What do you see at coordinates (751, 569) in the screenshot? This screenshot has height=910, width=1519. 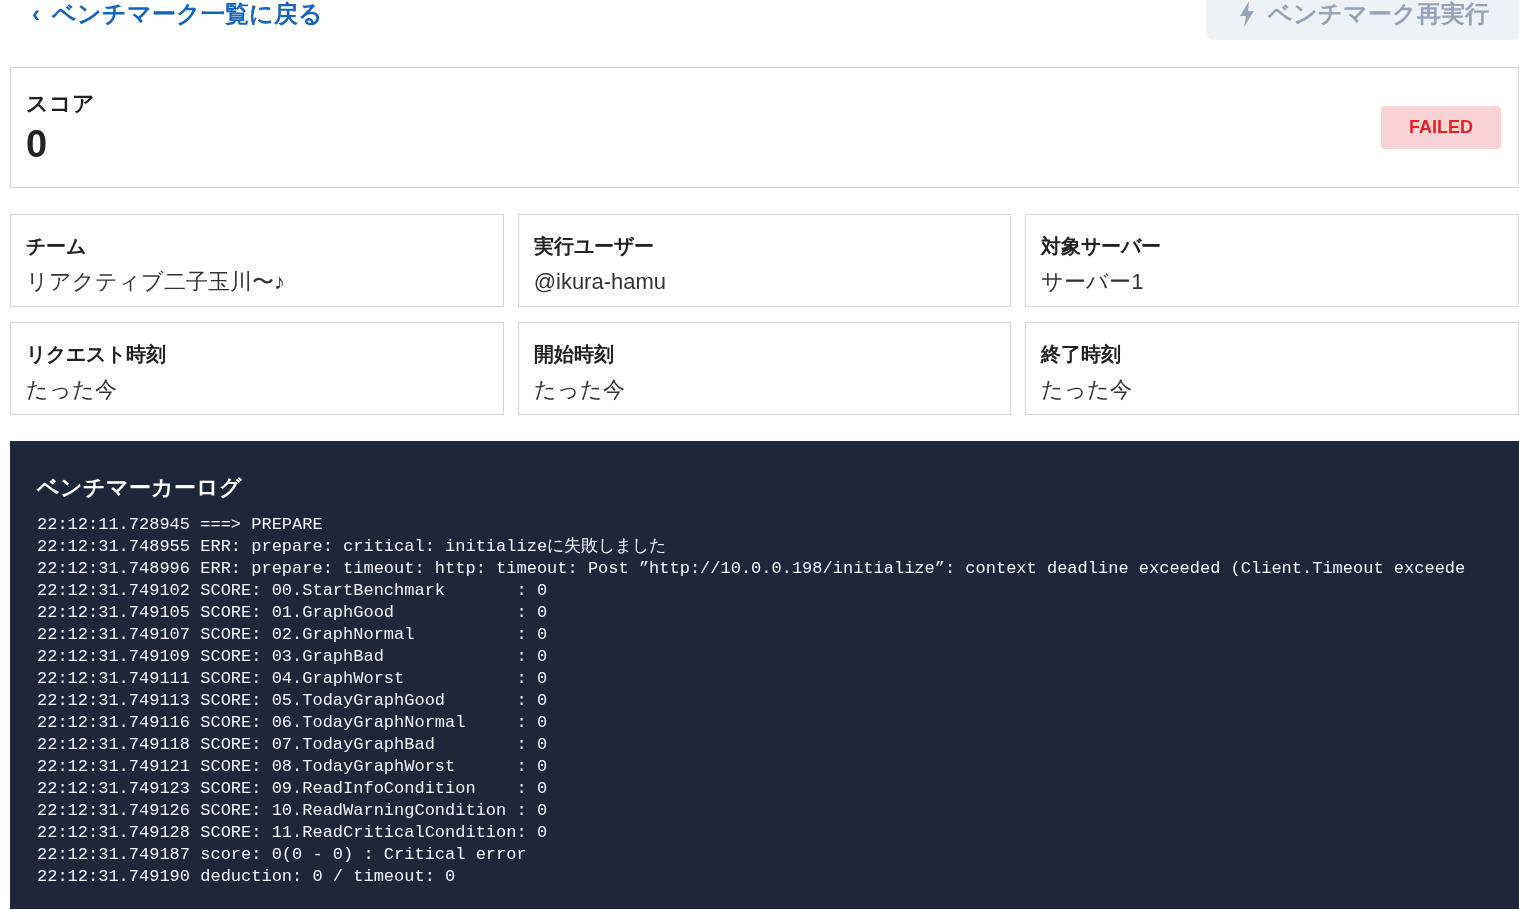 I see `log-line: 22:12:31.748996 ERR: prepare: timeout: http: timeout: Post ”http://10.0.0.198/initialize”: context deadline exceeded (Client.Timeout exceede` at bounding box center [751, 569].